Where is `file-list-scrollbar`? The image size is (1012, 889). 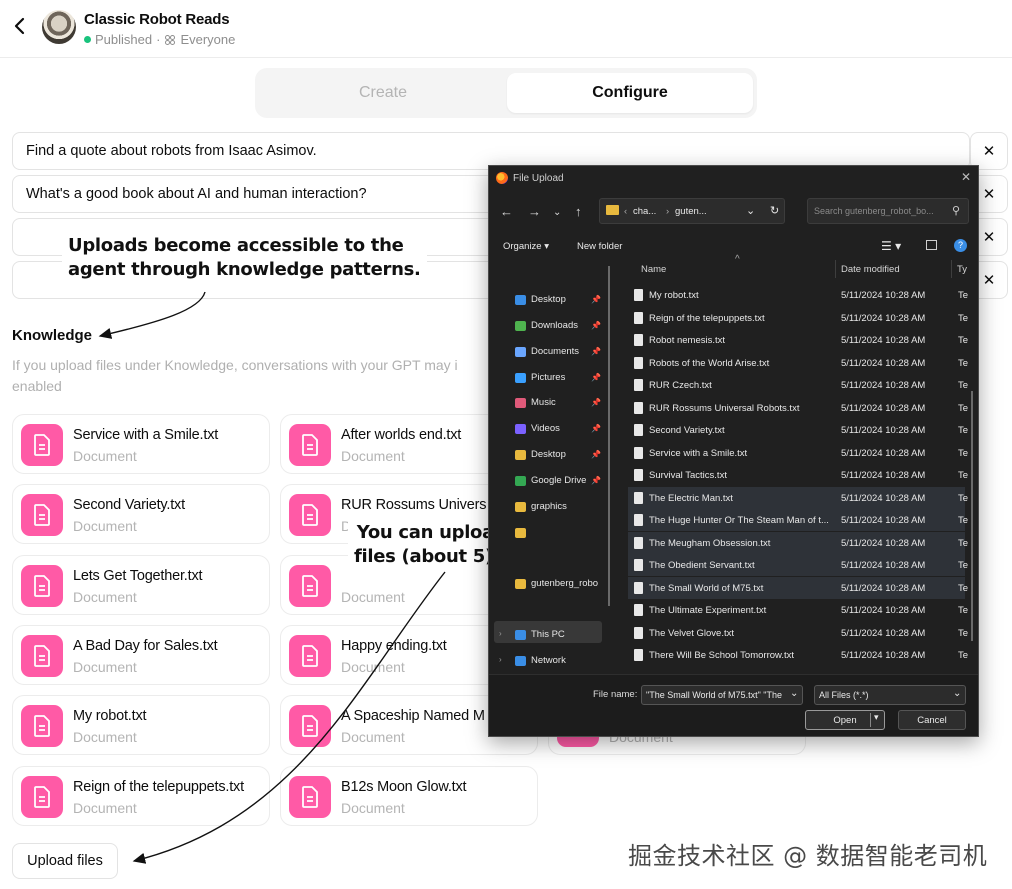
file-list-scrollbar is located at coordinates (972, 516).